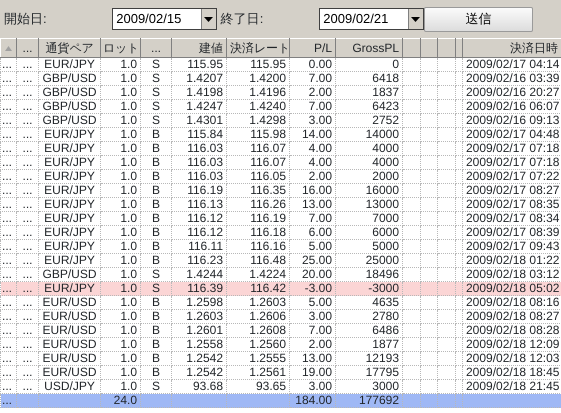  What do you see at coordinates (479, 19) in the screenshot?
I see `submit-button: 送信` at bounding box center [479, 19].